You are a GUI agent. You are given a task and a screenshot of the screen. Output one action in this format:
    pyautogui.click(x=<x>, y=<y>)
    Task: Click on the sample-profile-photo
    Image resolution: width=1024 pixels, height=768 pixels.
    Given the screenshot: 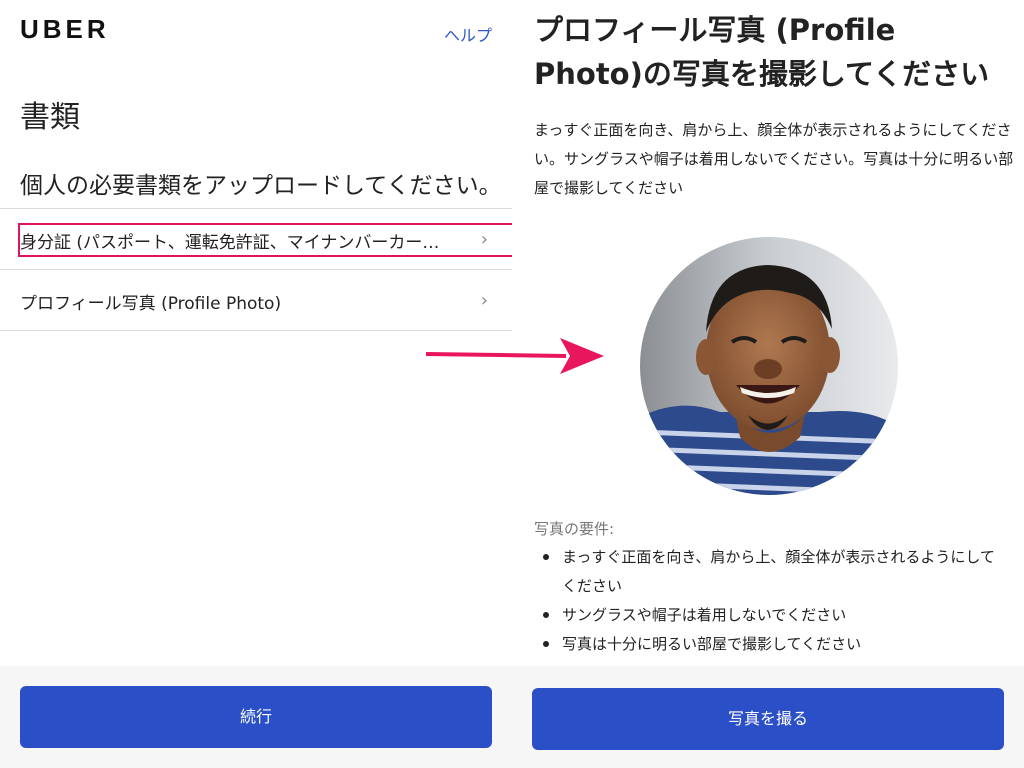 What is the action you would take?
    pyautogui.click(x=769, y=366)
    